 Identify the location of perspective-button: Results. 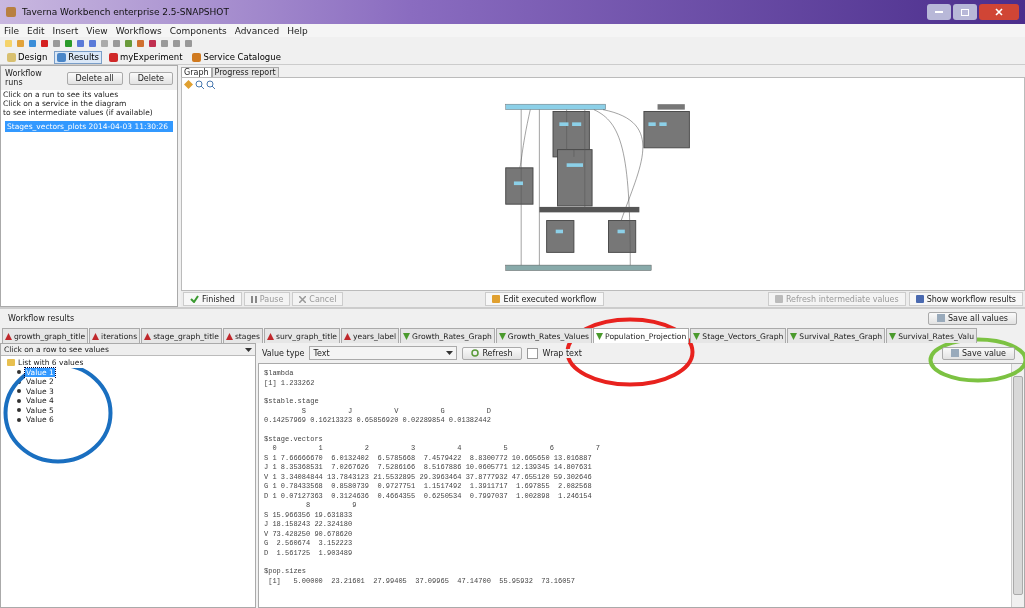
(78, 57).